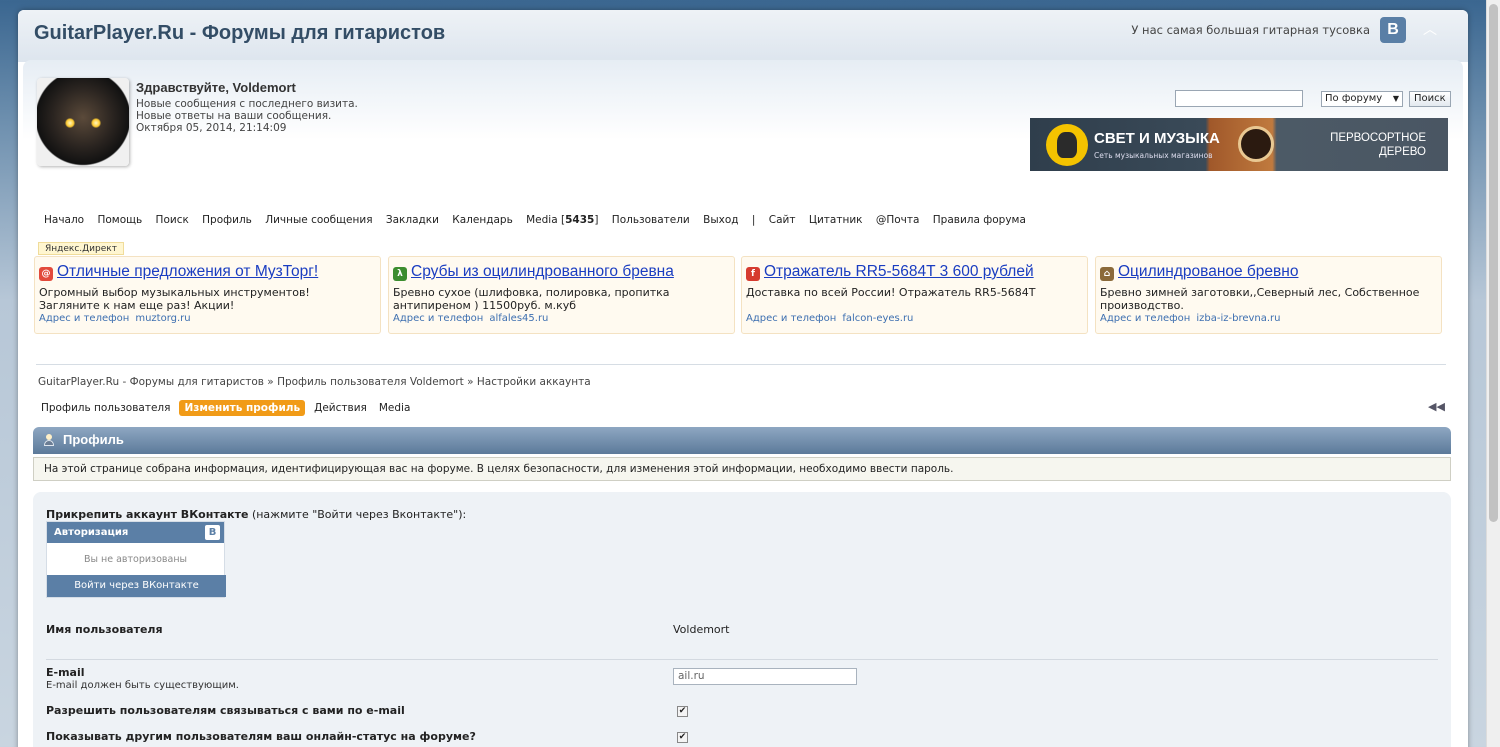  Describe the element at coordinates (742, 659) in the screenshot. I see `row-divider` at that location.